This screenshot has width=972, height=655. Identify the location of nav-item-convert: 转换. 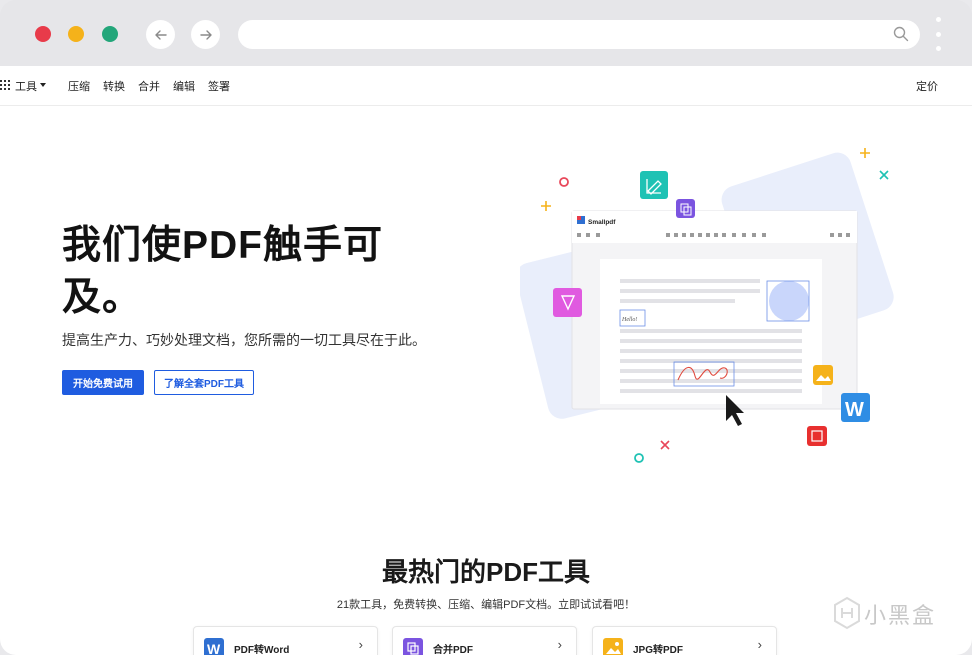
(114, 86).